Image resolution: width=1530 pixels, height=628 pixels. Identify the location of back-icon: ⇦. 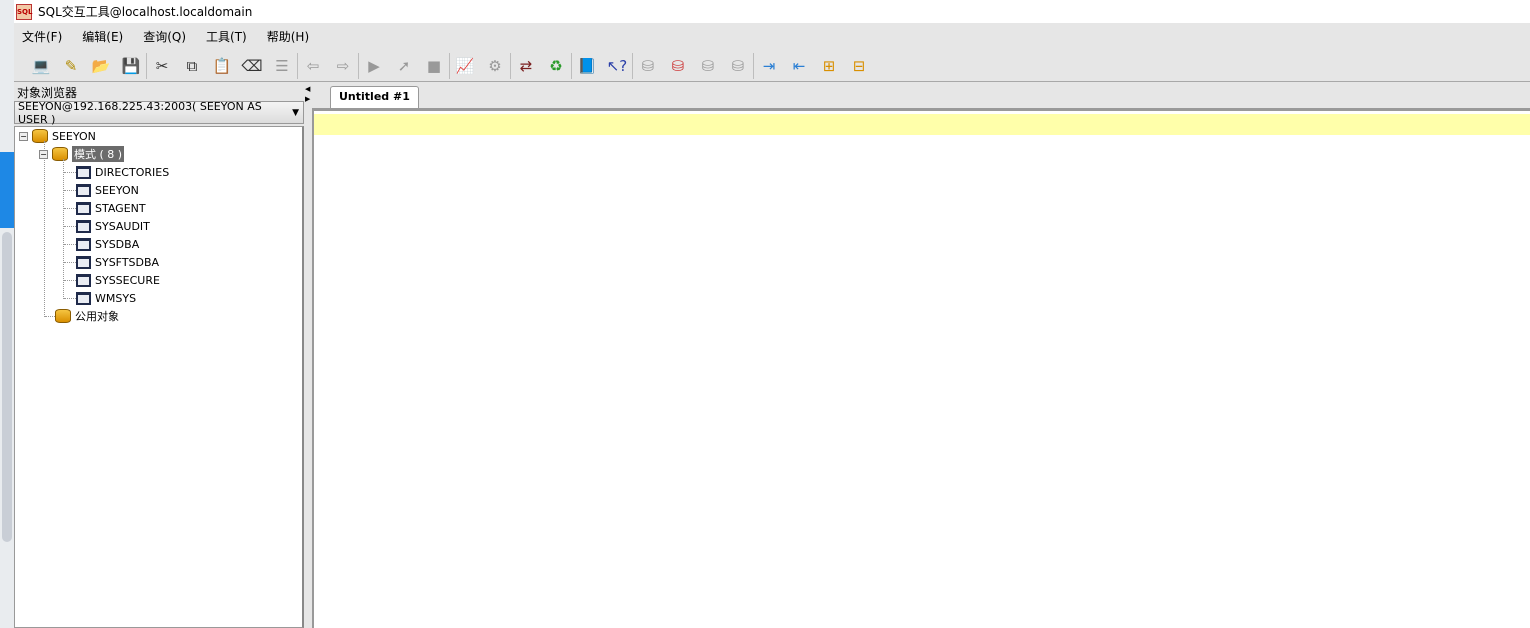
(313, 65).